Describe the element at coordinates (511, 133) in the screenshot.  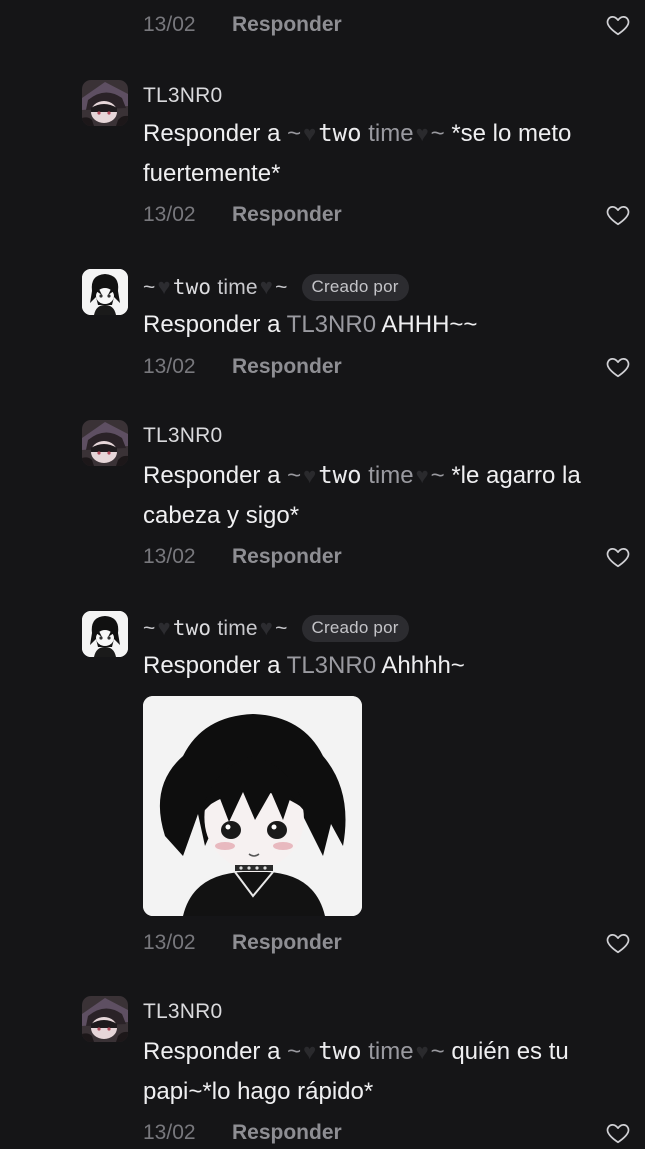
I see `comment-text-line1: *se lo meto` at that location.